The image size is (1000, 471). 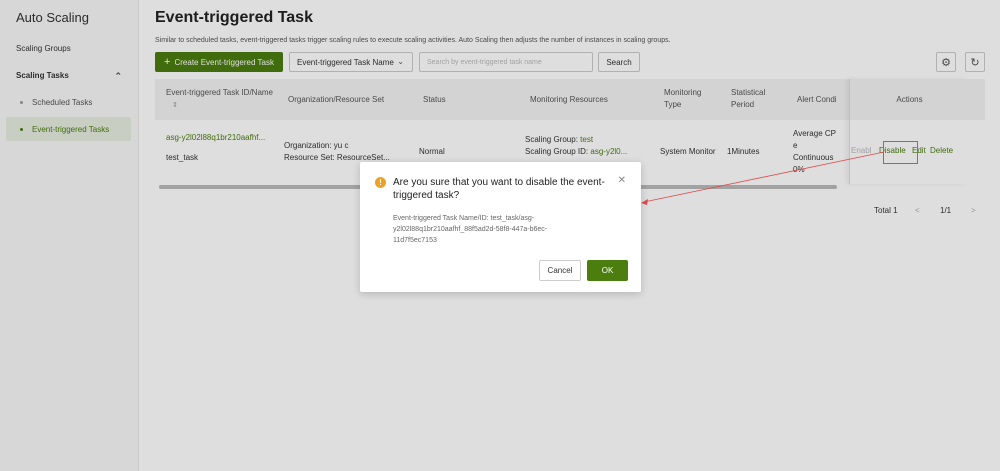 I want to click on close-icon: ✕, so click(x=622, y=180).